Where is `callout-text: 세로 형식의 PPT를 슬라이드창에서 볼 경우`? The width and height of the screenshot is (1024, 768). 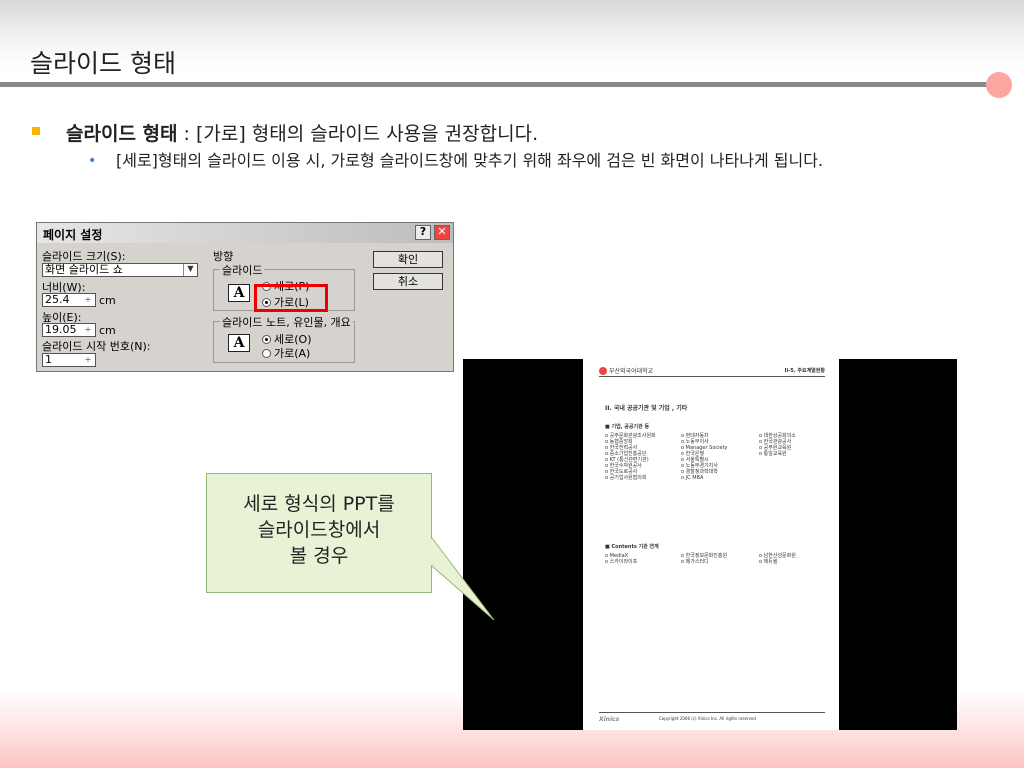
callout-text: 세로 형식의 PPT를 슬라이드창에서 볼 경우 is located at coordinates (319, 530).